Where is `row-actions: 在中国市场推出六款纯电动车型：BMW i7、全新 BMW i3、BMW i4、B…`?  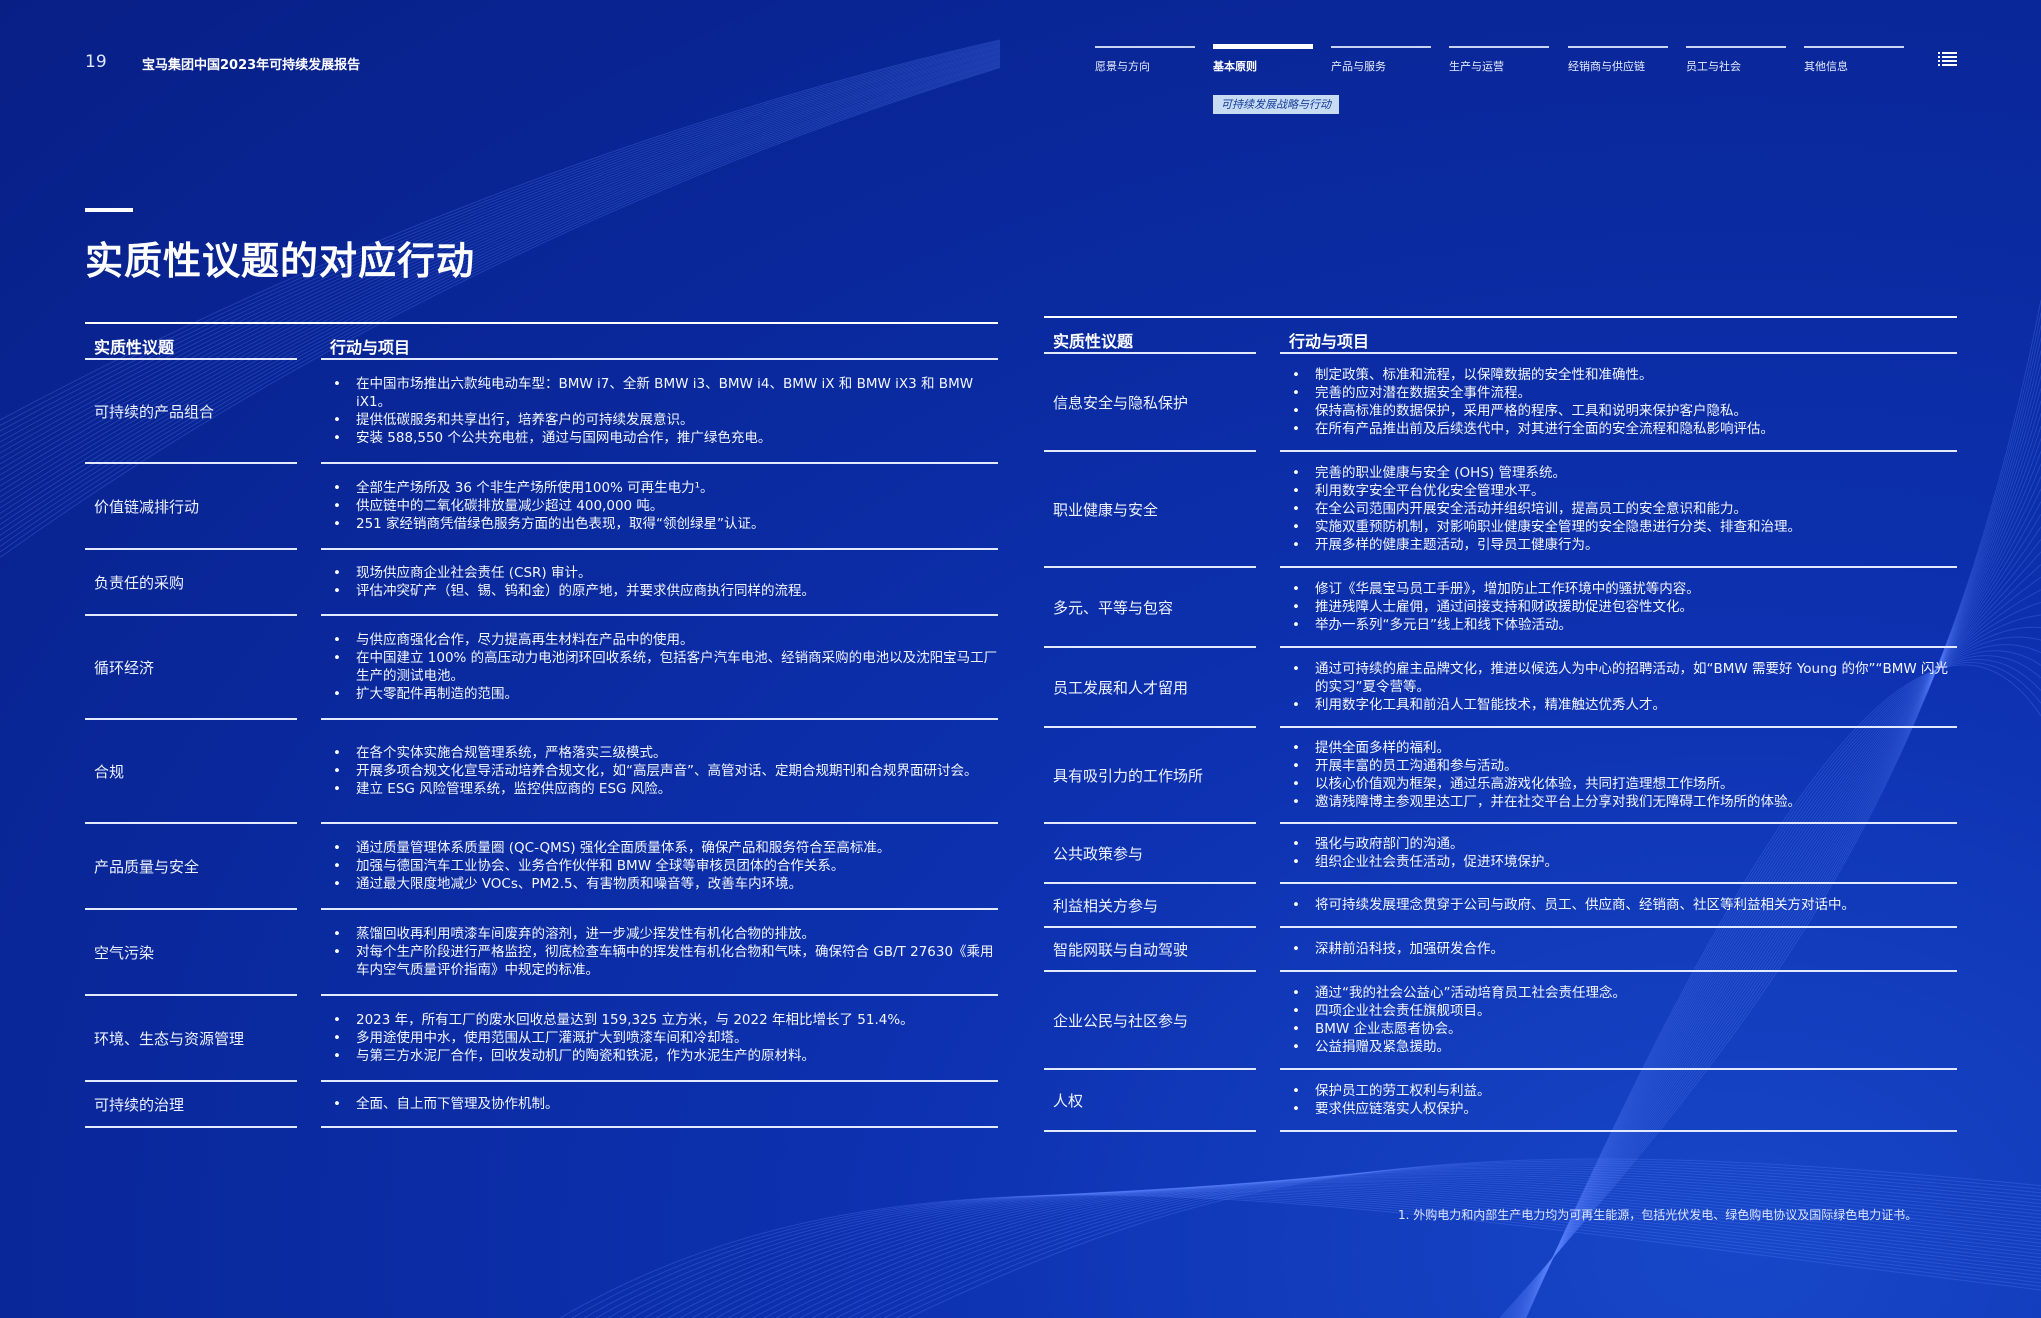 row-actions: 在中国市场推出六款纯电动车型：BMW i7、全新 BMW i3、BMW i4、B… is located at coordinates (659, 412).